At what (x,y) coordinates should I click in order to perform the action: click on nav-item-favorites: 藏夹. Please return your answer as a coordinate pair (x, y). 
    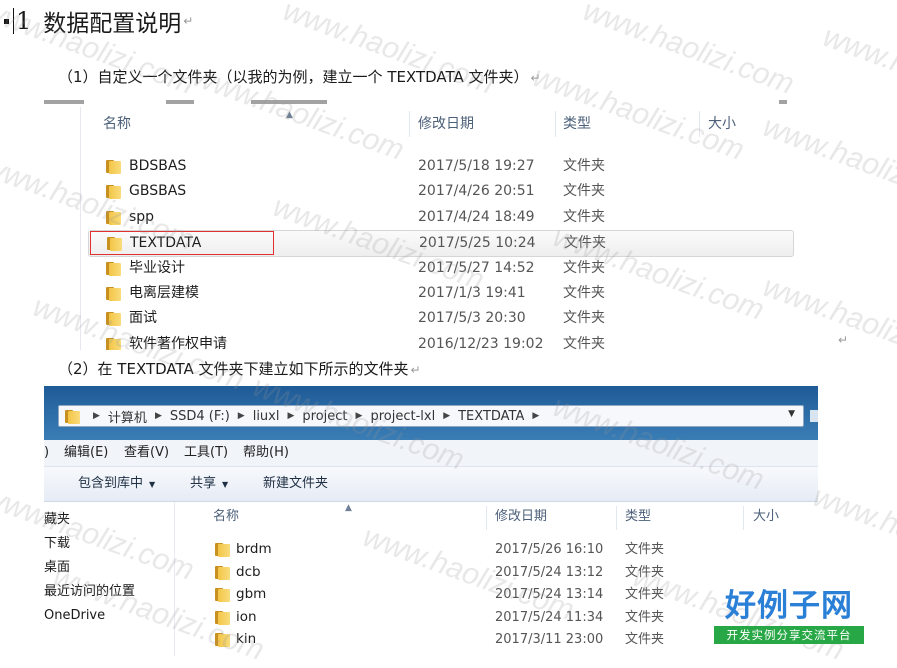
    Looking at the image, I should click on (57, 520).